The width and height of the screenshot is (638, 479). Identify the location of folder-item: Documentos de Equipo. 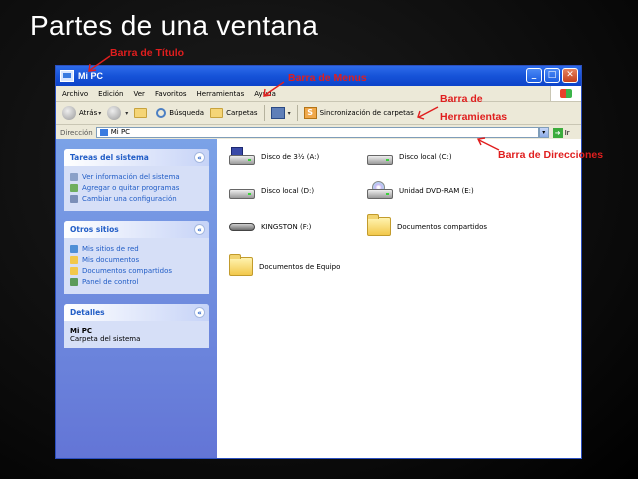
(284, 265).